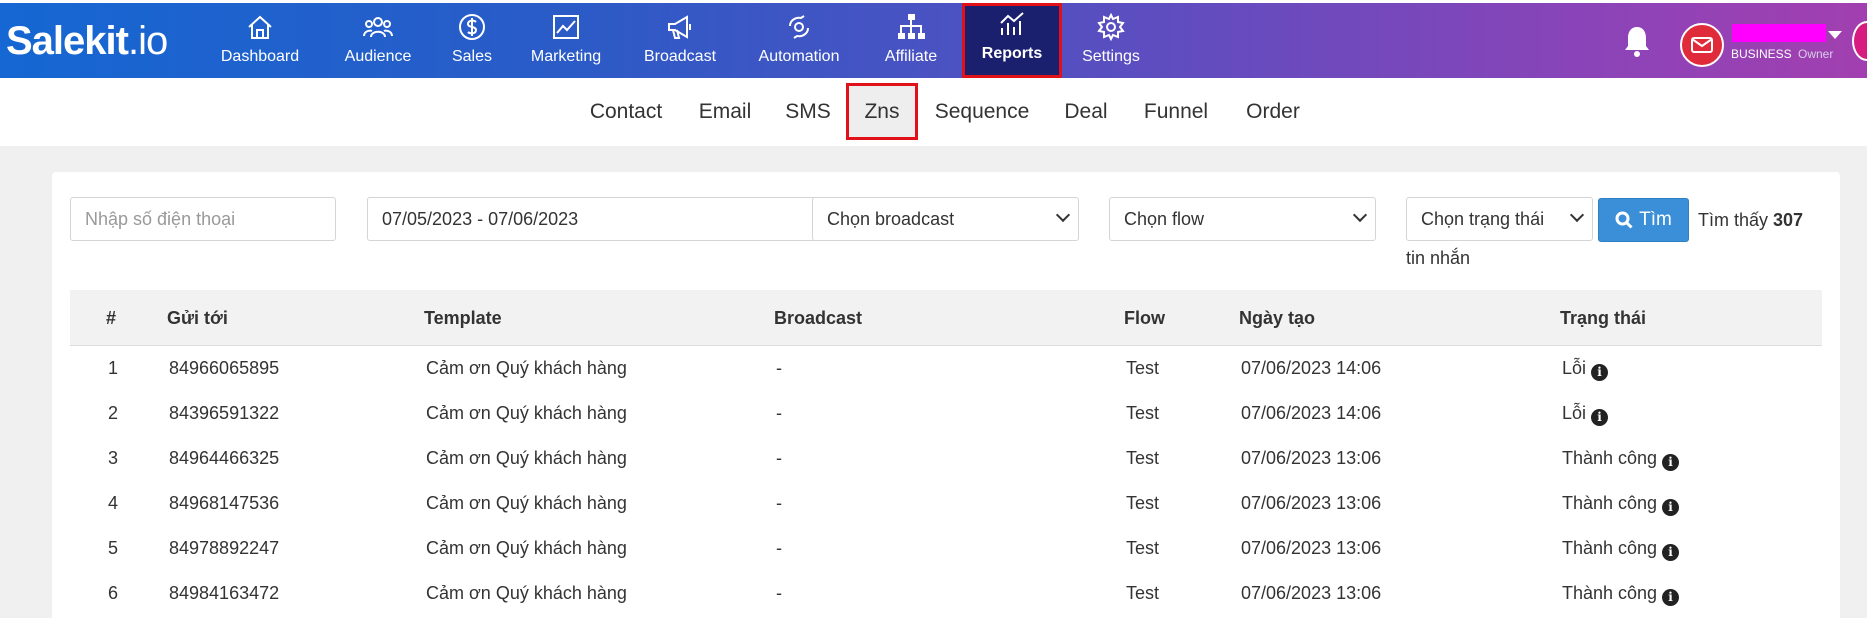 The height and width of the screenshot is (618, 1867). I want to click on col-template: Template, so click(463, 318).